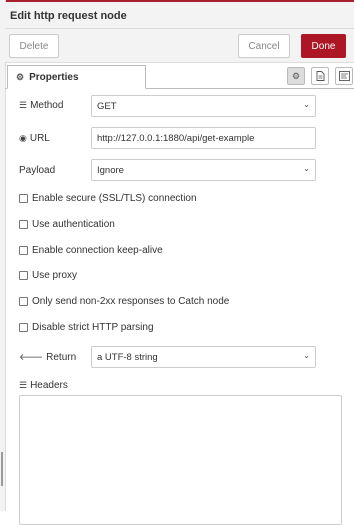  I want to click on method-select: GET ⌄, so click(203, 106).